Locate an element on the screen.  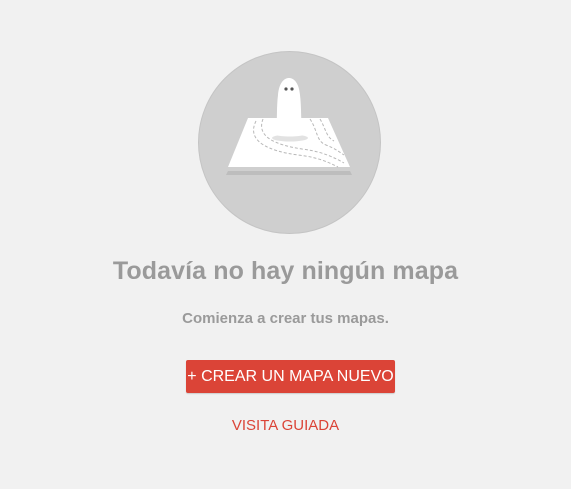
ghost-on-map-icon is located at coordinates (289, 142).